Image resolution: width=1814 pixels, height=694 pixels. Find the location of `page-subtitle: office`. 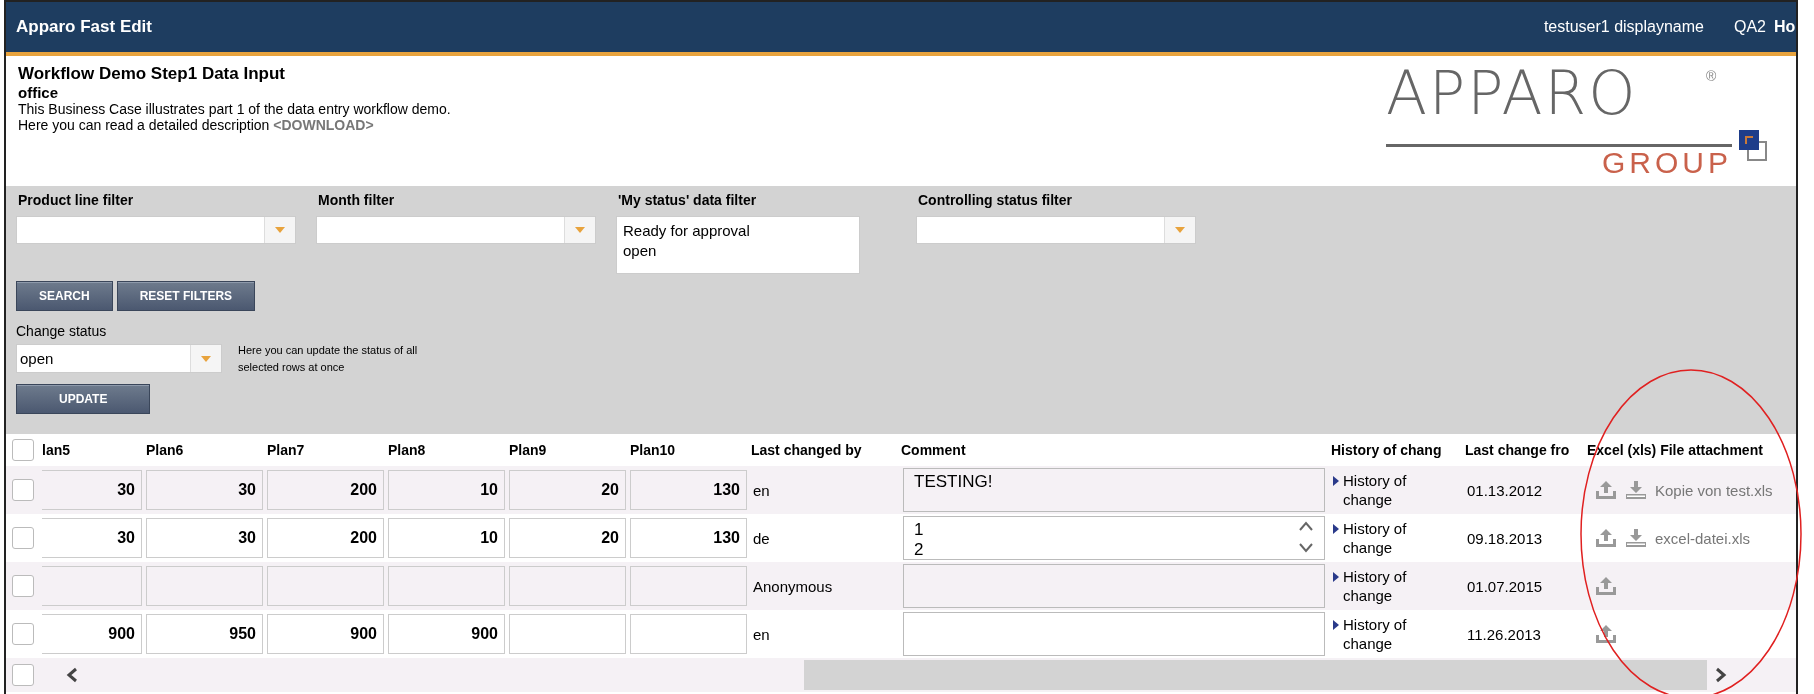

page-subtitle: office is located at coordinates (38, 92).